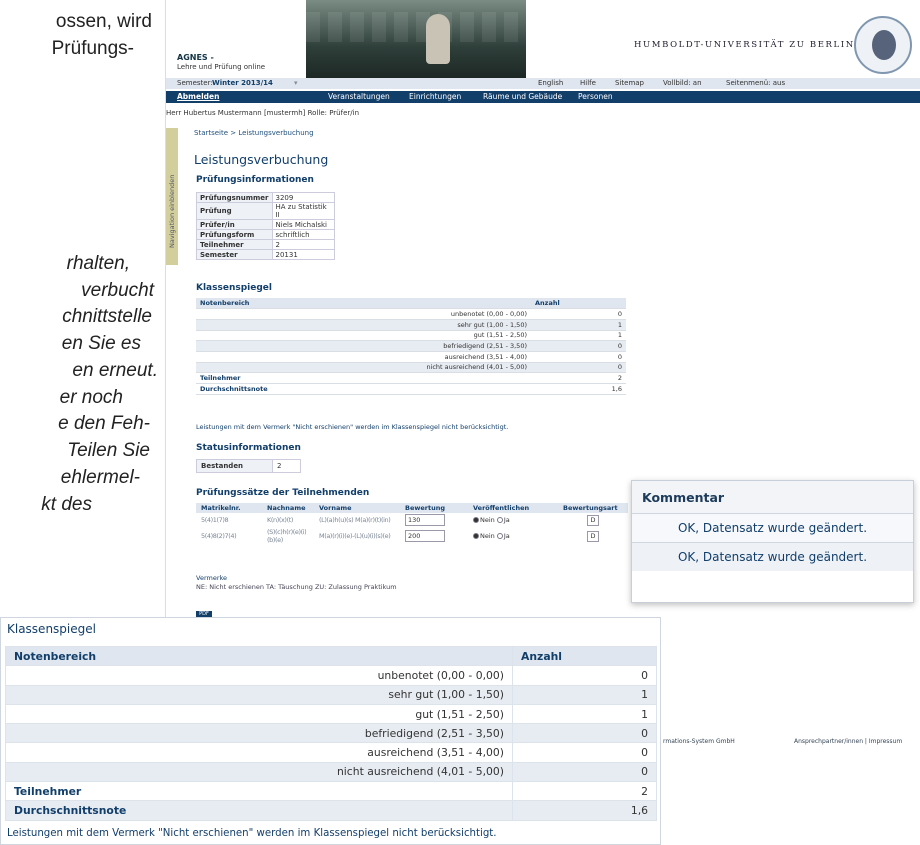  I want to click on nav-raeume: Räume und Gebäude, so click(522, 96).